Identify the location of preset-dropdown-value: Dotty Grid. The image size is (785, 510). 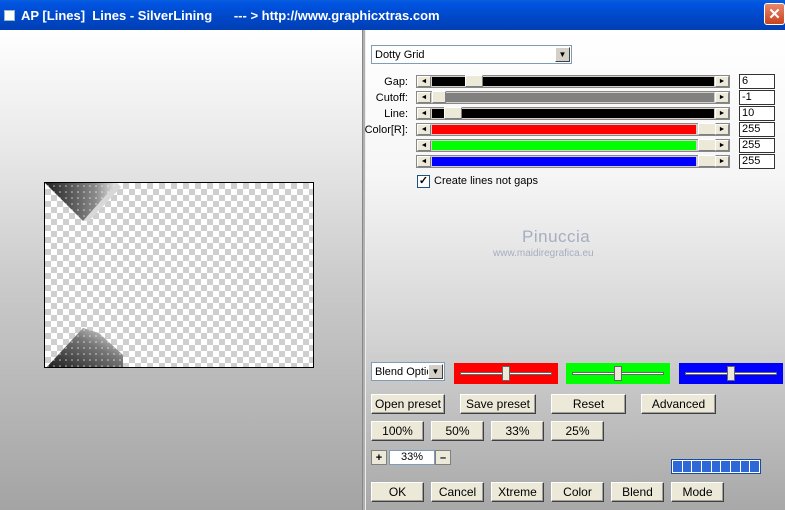
(400, 54).